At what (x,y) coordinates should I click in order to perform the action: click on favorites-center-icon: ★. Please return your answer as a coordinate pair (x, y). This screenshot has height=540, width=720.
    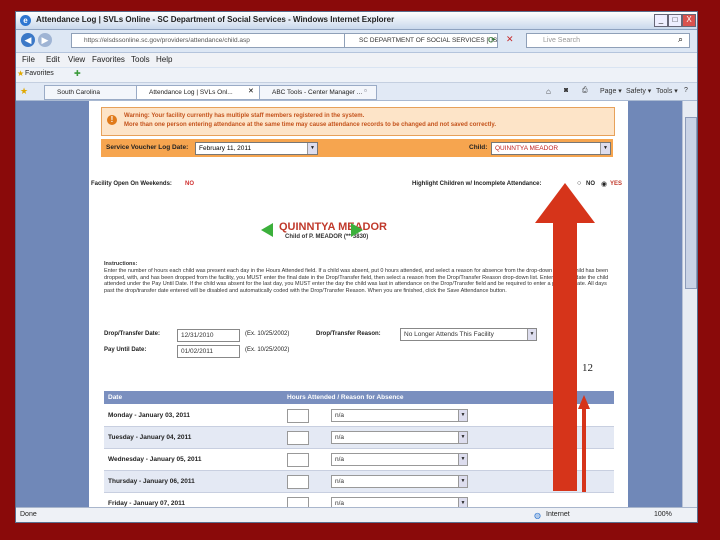
    Looking at the image, I should click on (24, 91).